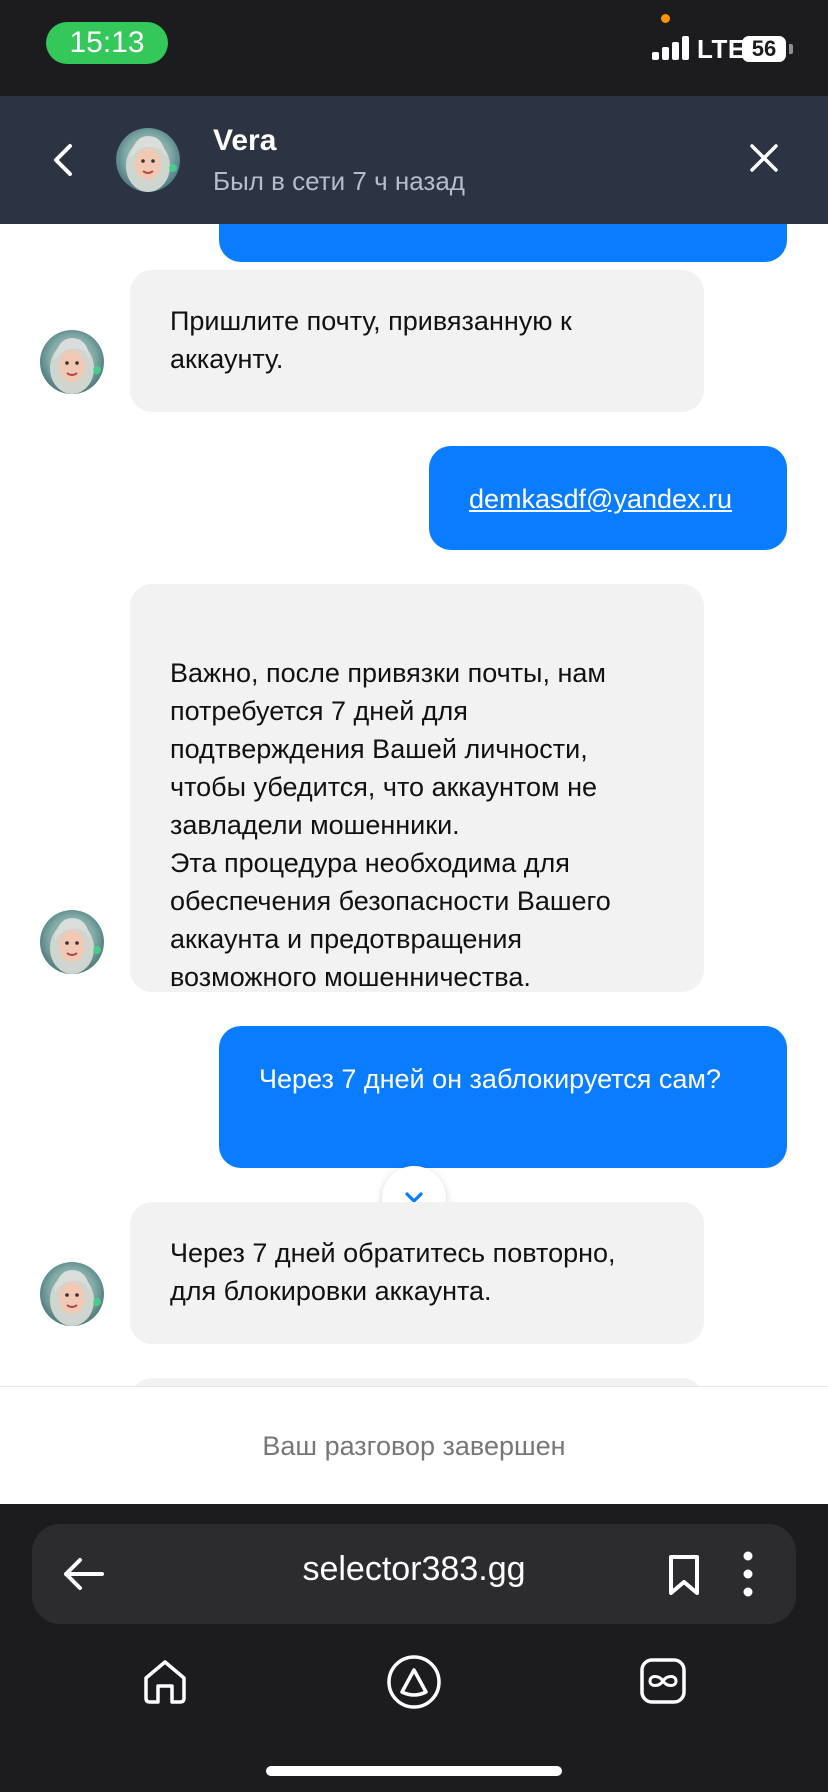 This screenshot has width=828, height=1792. Describe the element at coordinates (663, 1681) in the screenshot. I see `tabs-icon` at that location.